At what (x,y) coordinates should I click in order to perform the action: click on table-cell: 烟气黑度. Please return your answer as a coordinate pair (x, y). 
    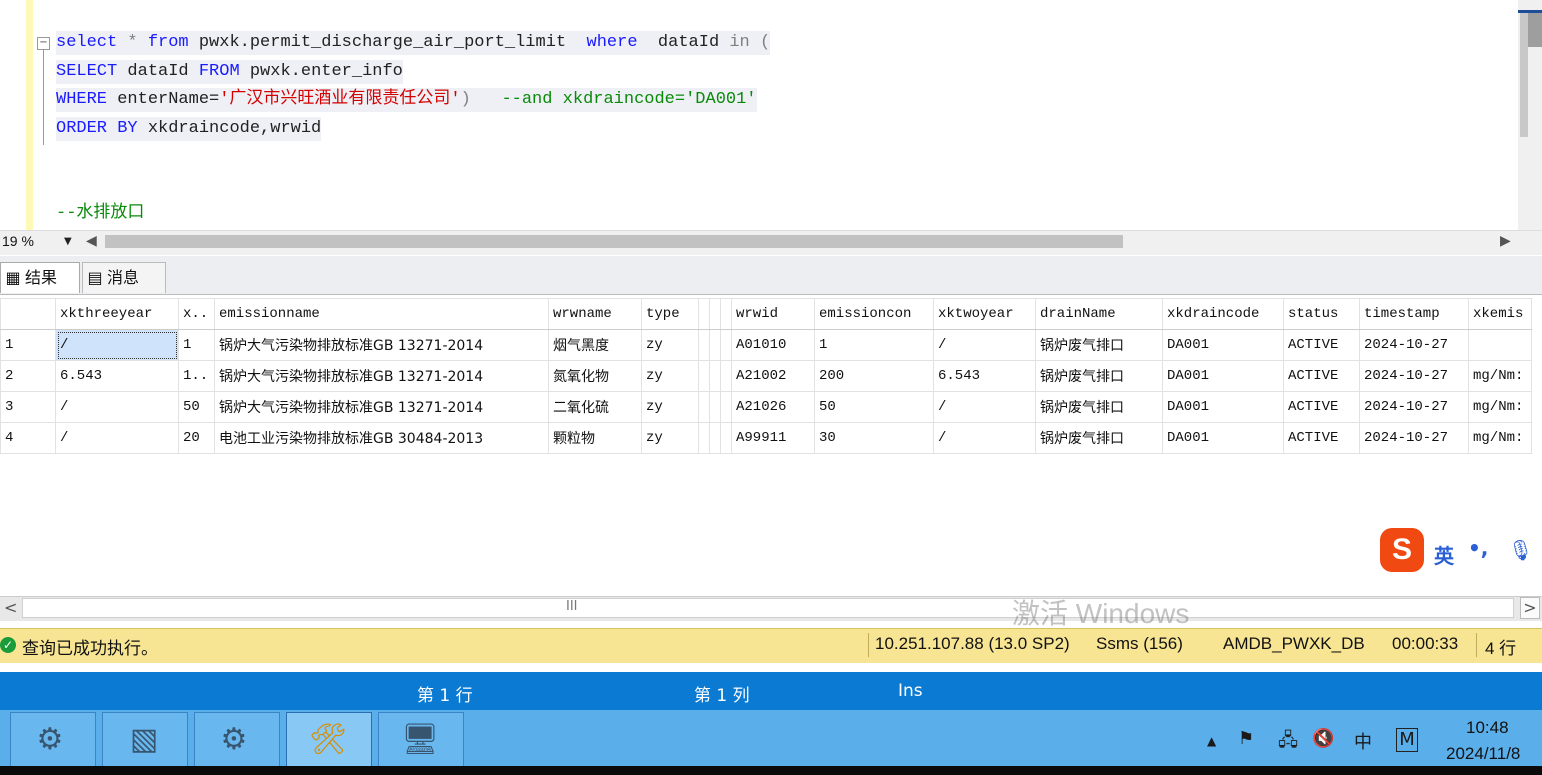
    Looking at the image, I should click on (595, 345).